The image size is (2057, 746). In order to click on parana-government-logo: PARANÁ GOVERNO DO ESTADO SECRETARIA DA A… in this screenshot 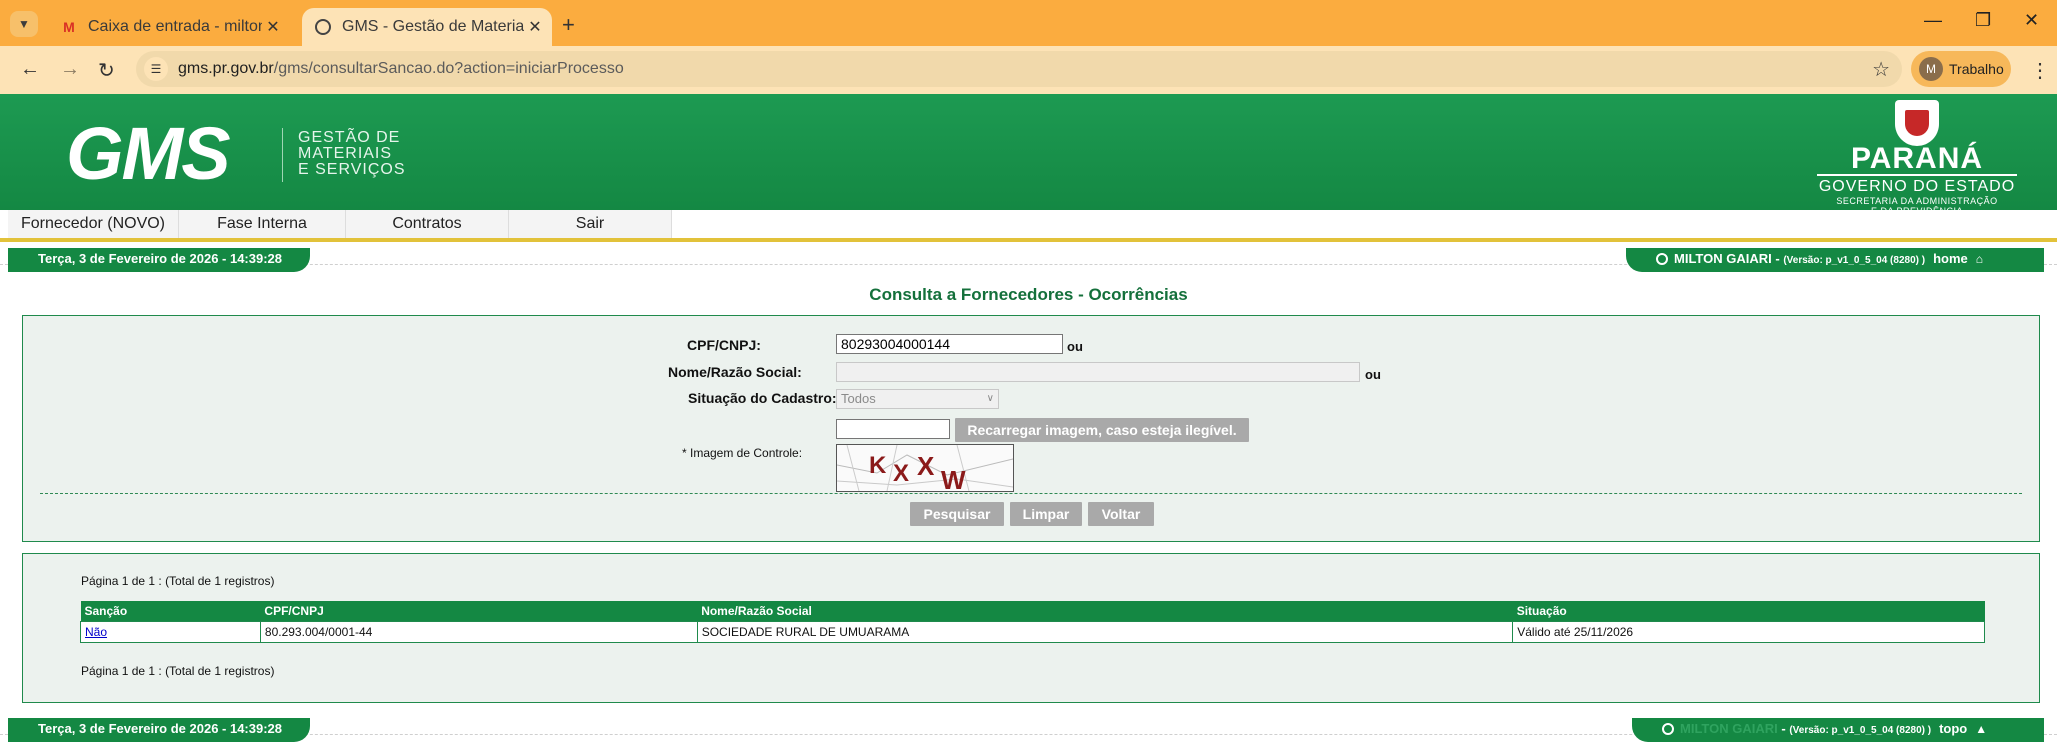, I will do `click(1917, 158)`.